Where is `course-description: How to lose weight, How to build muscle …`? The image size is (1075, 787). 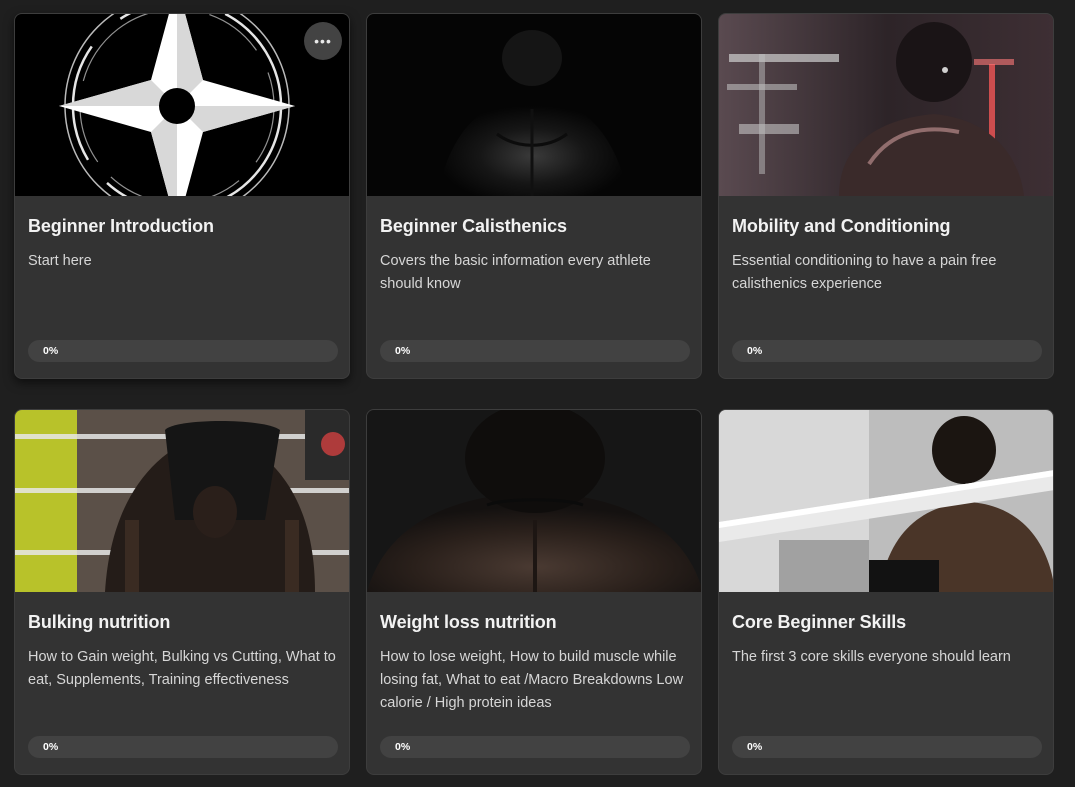
course-description: How to lose weight, How to build muscle … is located at coordinates (532, 680).